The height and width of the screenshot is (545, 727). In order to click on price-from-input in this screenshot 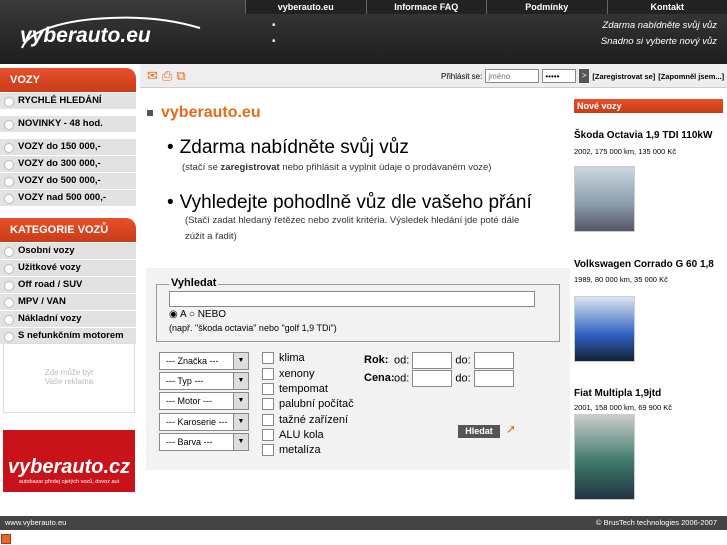, I will do `click(432, 378)`.